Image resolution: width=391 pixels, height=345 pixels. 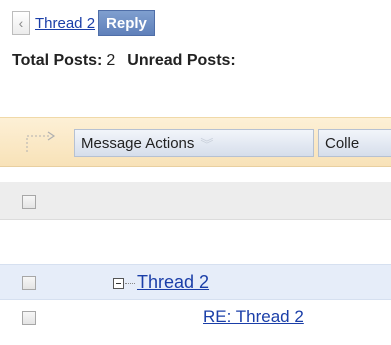 What do you see at coordinates (173, 282) in the screenshot?
I see `post-title-link: Thread 2` at bounding box center [173, 282].